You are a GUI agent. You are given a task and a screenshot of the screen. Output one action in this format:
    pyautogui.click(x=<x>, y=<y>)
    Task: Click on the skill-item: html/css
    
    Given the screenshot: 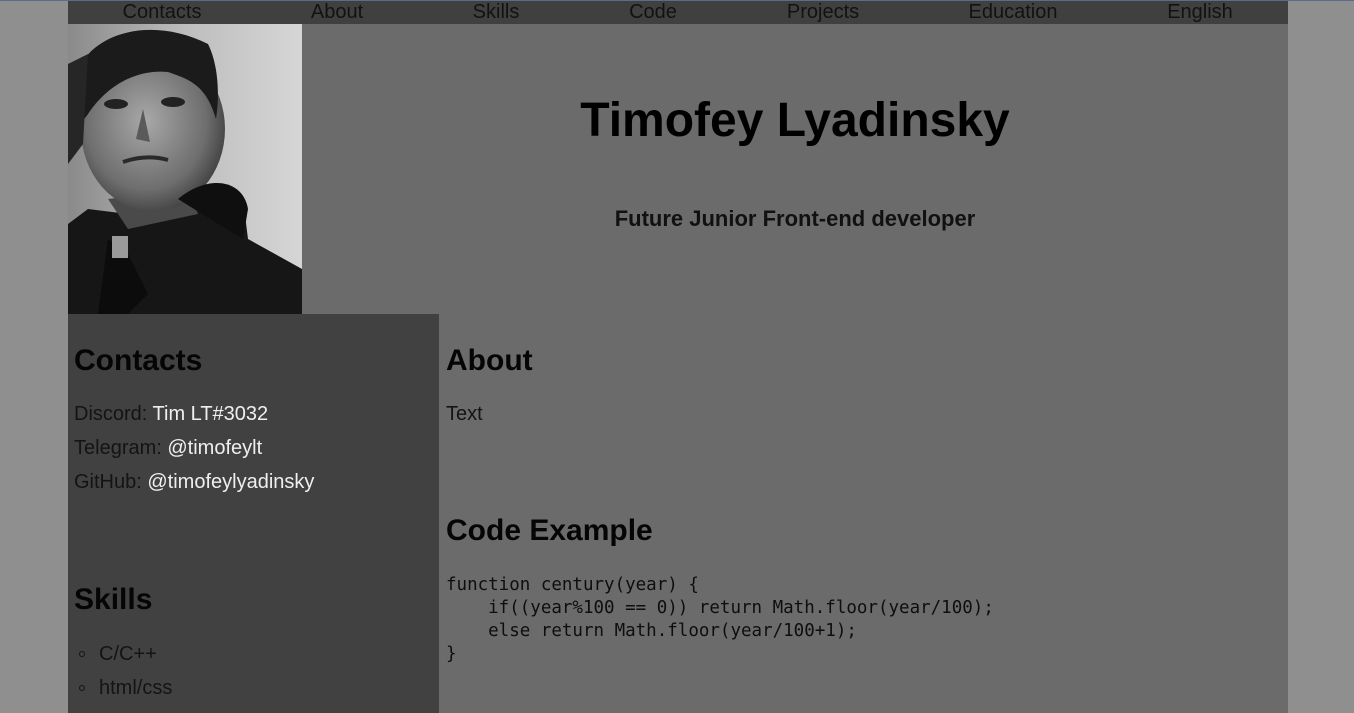 What is the action you would take?
    pyautogui.click(x=136, y=688)
    